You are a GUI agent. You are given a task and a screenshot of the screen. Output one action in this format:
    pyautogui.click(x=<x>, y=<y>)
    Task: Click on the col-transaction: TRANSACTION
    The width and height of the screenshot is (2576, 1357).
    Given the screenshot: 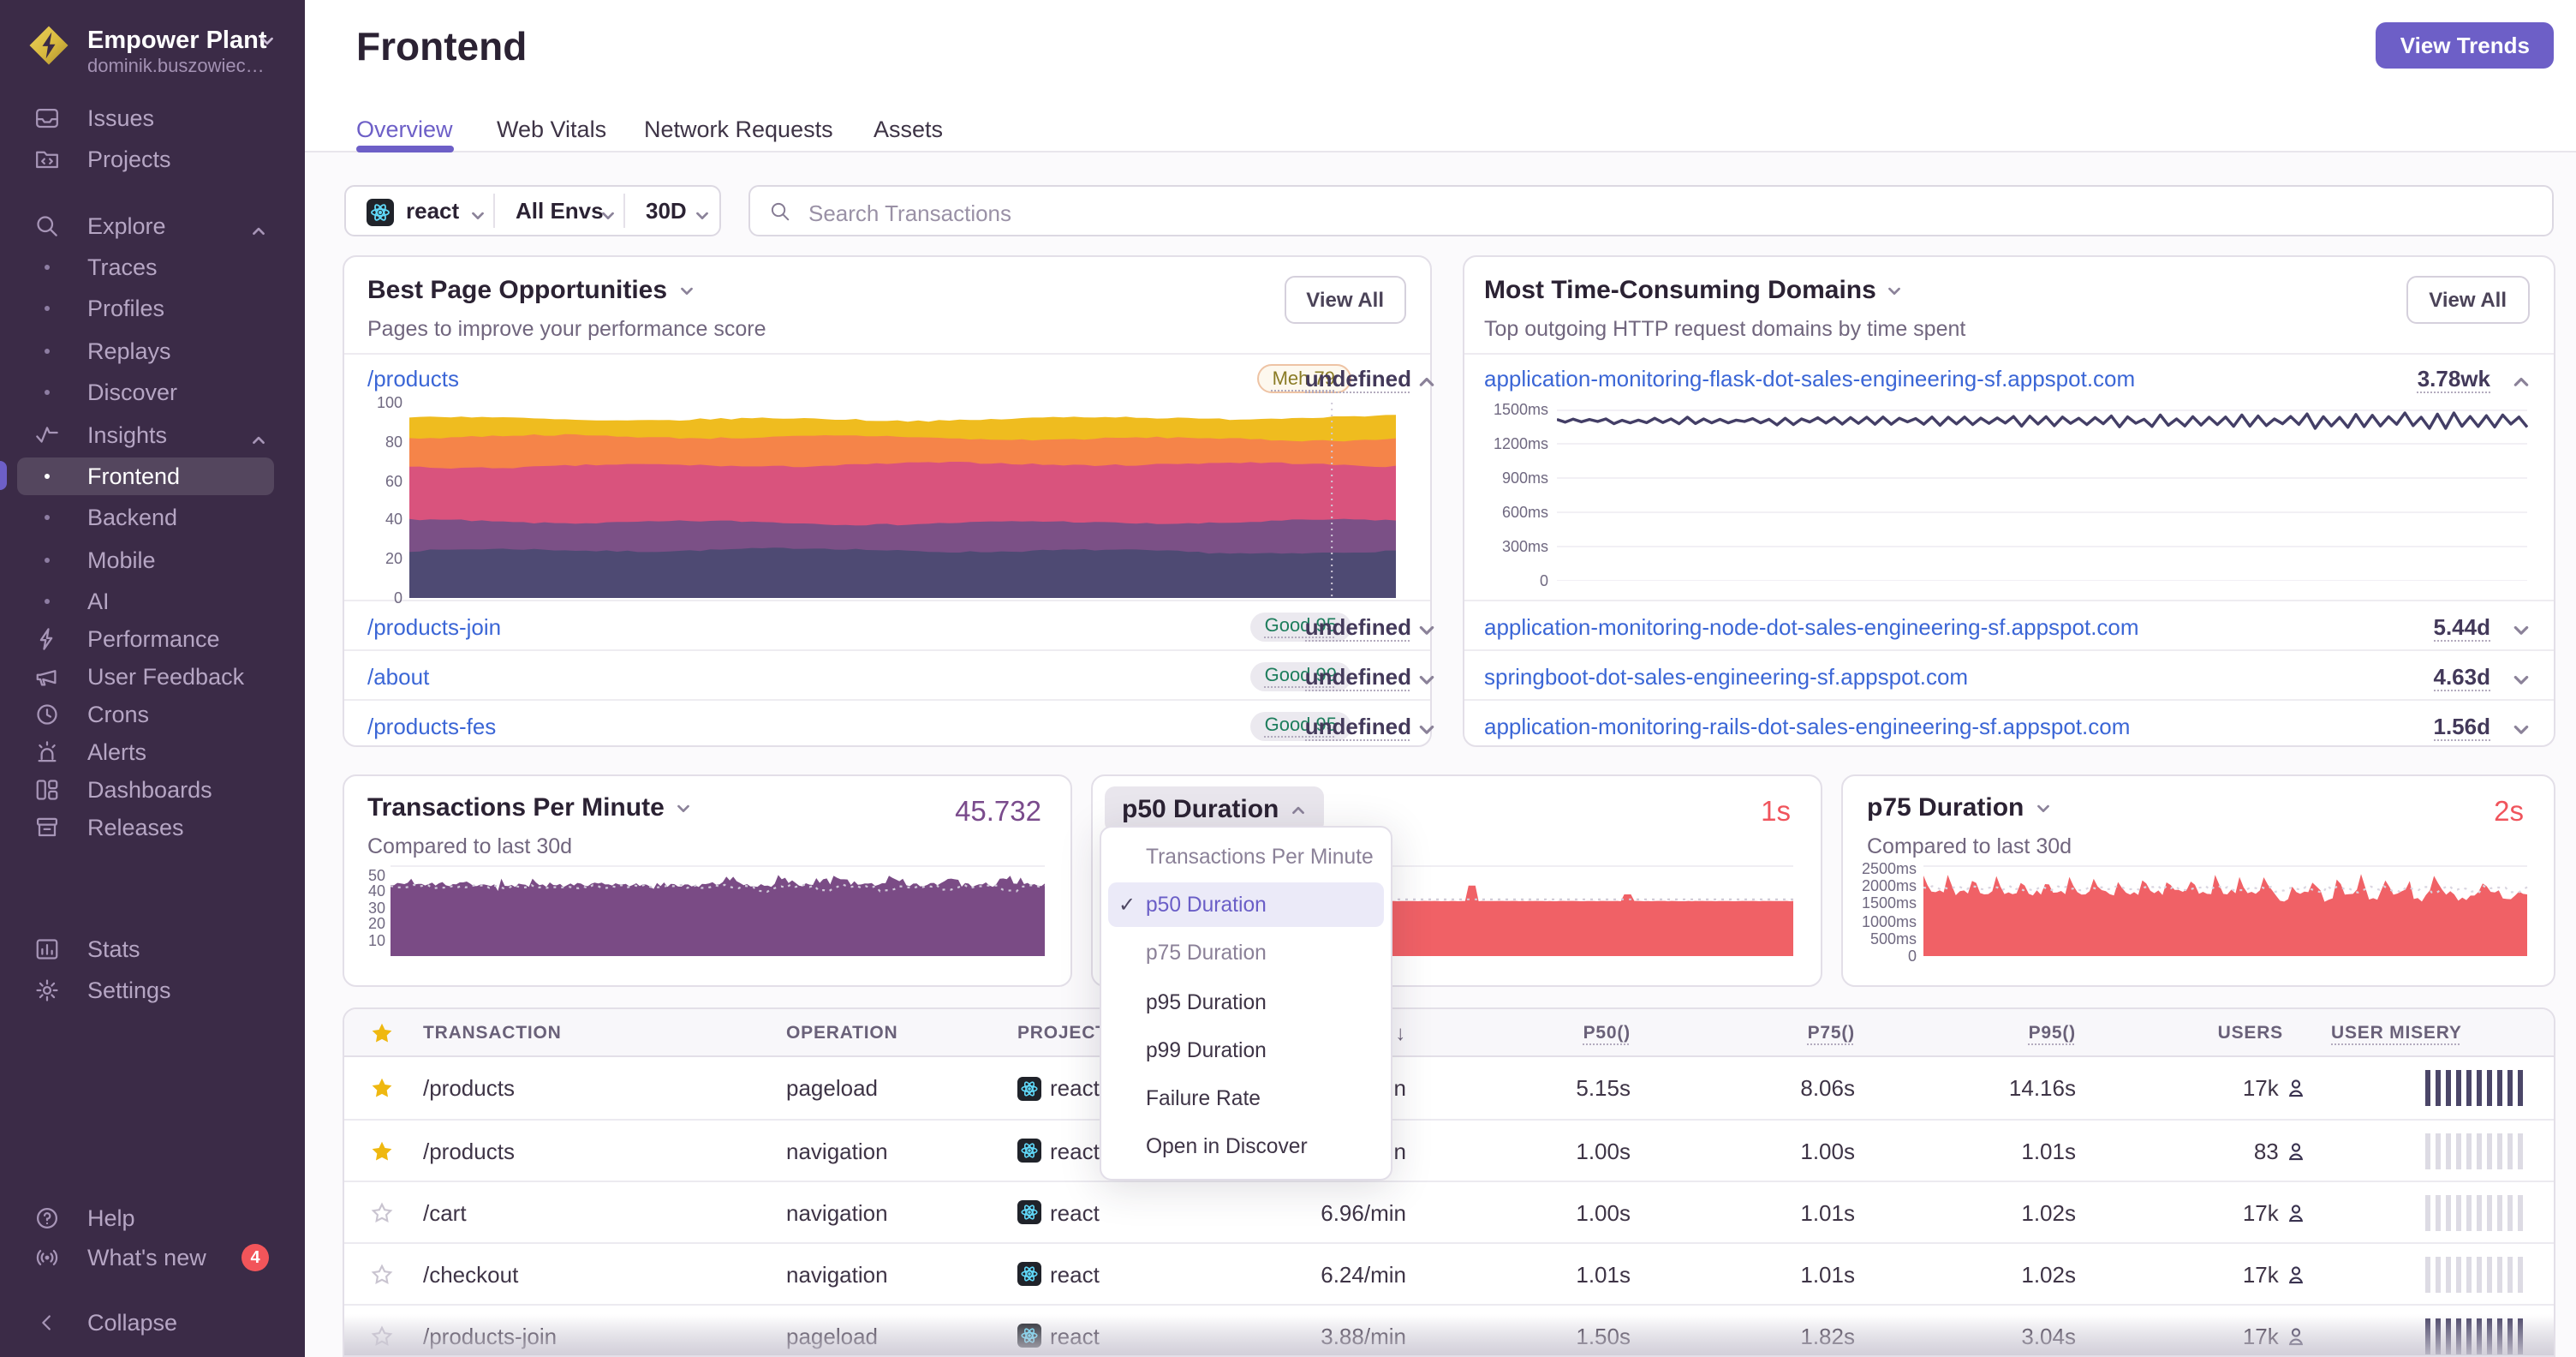 What is the action you would take?
    pyautogui.click(x=492, y=1033)
    